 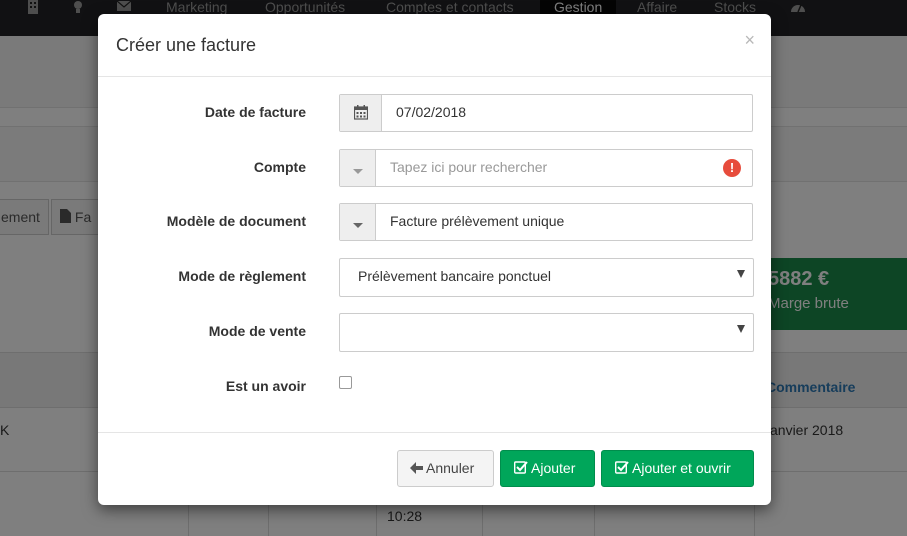 I want to click on cancel-button: Annuler, so click(x=445, y=468).